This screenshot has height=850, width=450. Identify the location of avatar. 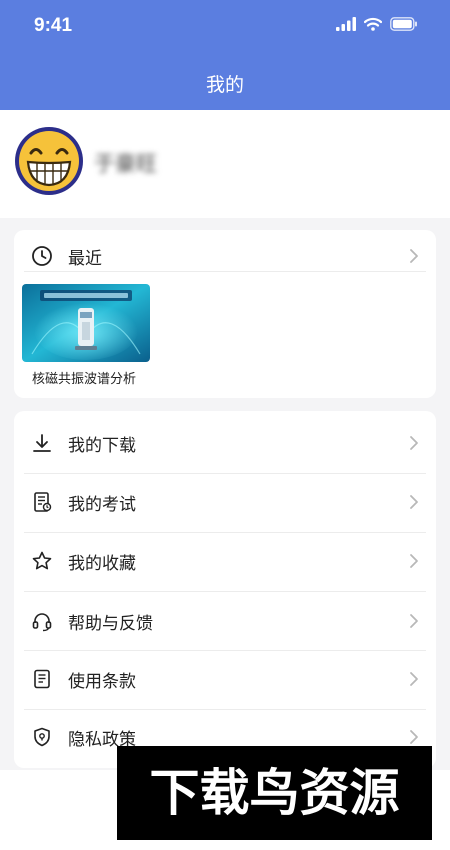
(49, 161).